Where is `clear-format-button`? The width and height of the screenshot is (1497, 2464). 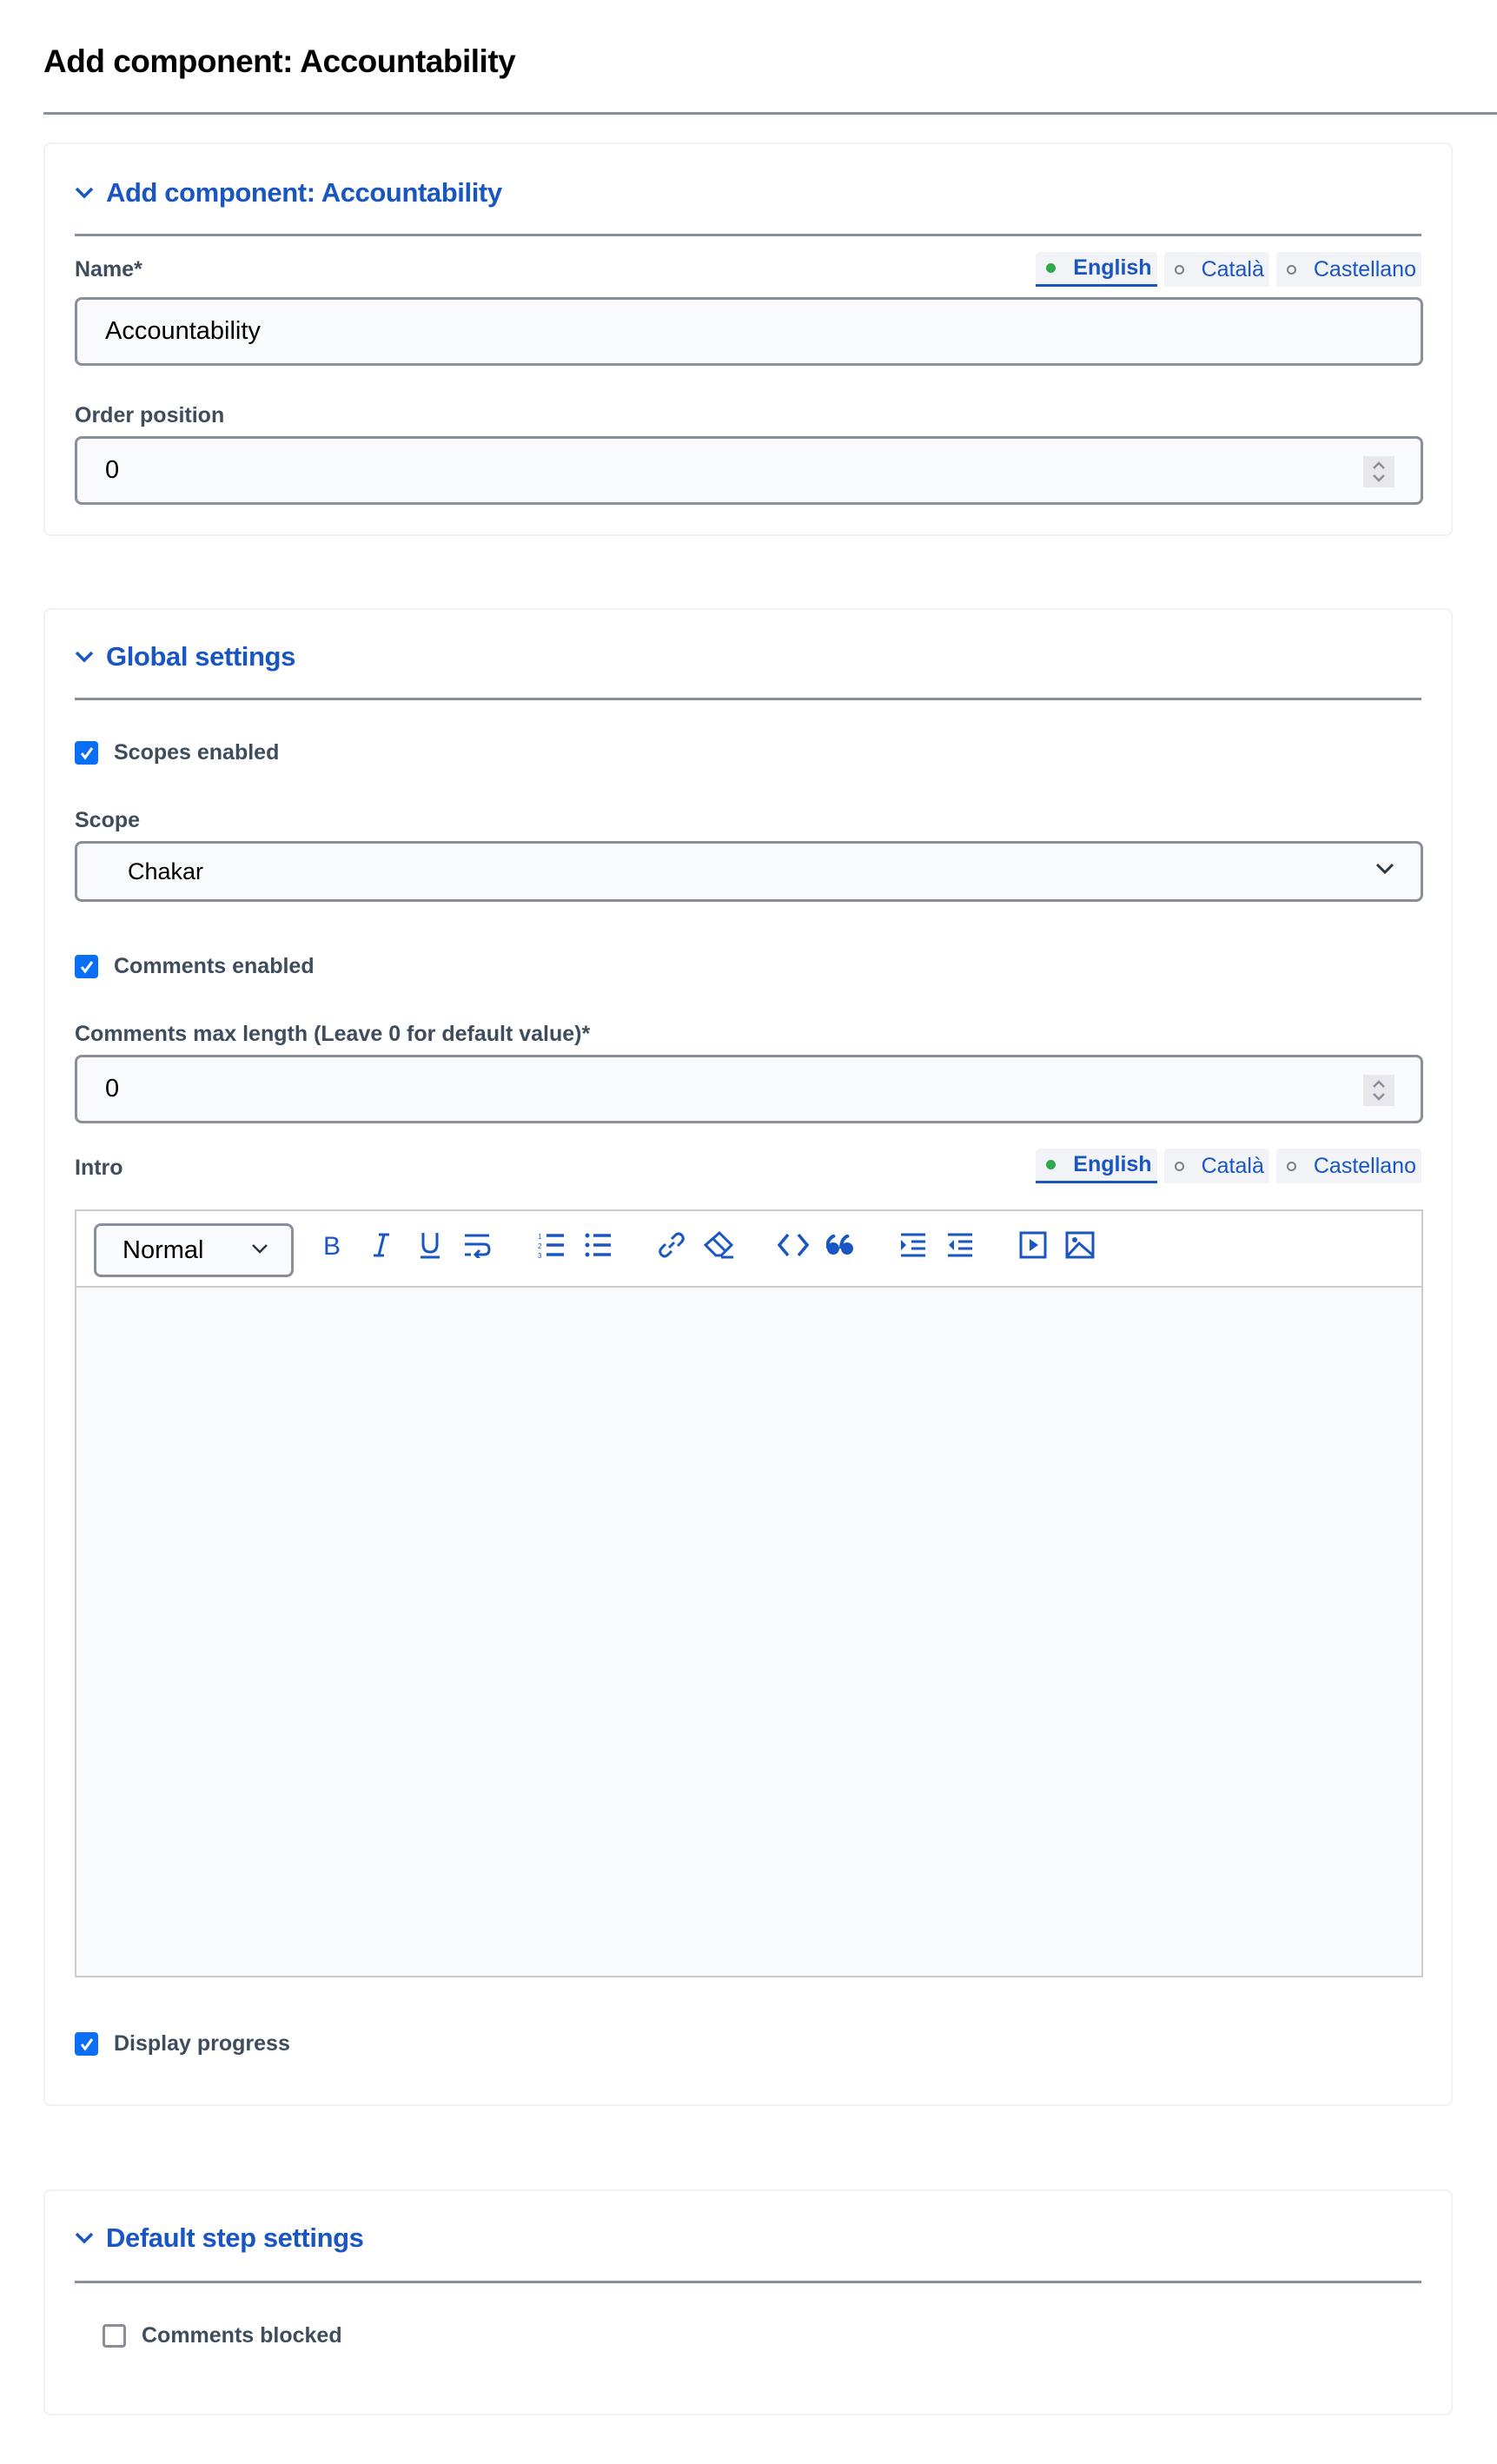
clear-format-button is located at coordinates (719, 1245).